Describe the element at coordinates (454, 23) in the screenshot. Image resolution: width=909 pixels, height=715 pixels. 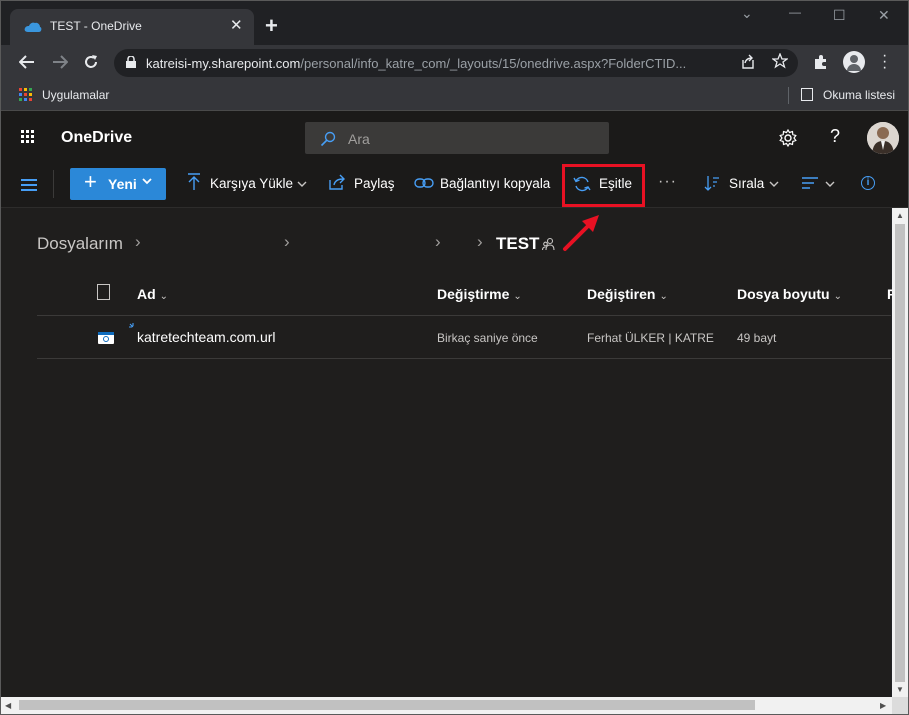
I see `tab-strip: TEST - OneDrive ✕ + ⌄ — ☐ ✕` at that location.